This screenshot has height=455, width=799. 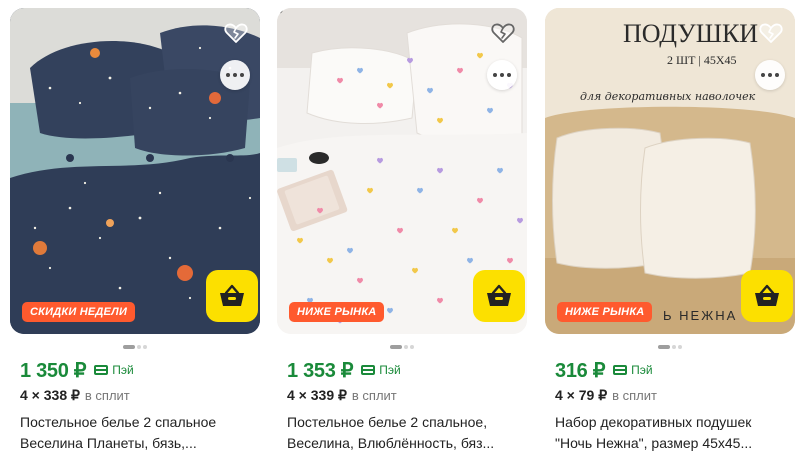 What do you see at coordinates (581, 394) in the screenshot?
I see `split-price: 4 × 79 ₽` at bounding box center [581, 394].